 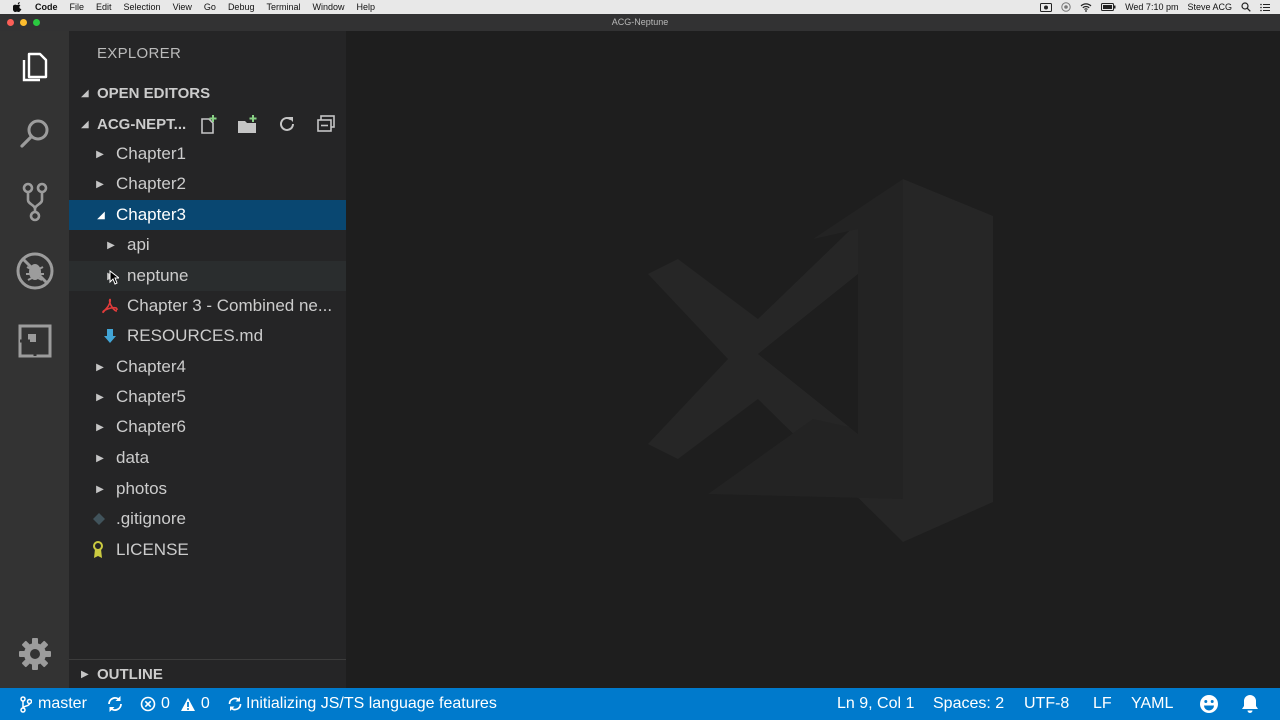 What do you see at coordinates (1152, 704) in the screenshot?
I see `language-mode: YAML` at bounding box center [1152, 704].